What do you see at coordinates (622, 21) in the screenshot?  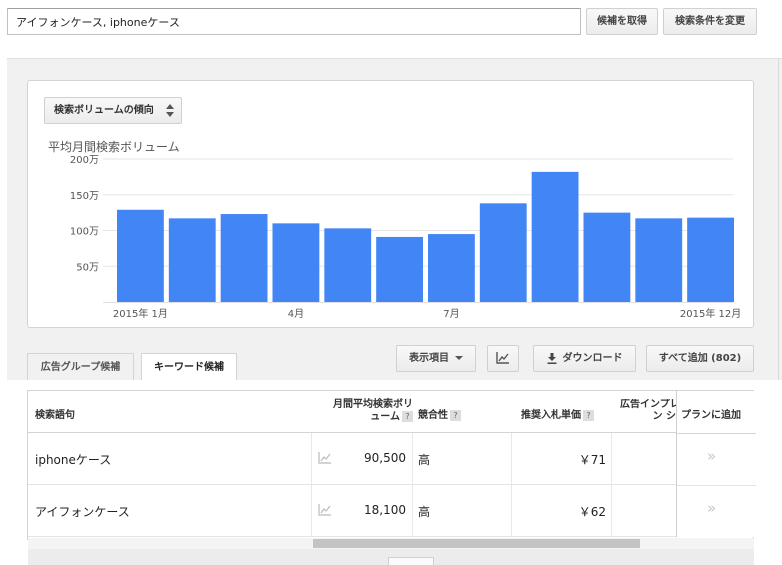 I see `get-ideas-button: 候補を取得` at bounding box center [622, 21].